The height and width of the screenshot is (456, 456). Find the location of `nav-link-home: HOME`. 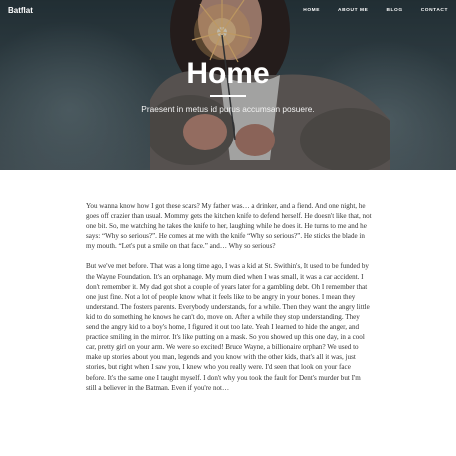

nav-link-home: HOME is located at coordinates (311, 10).